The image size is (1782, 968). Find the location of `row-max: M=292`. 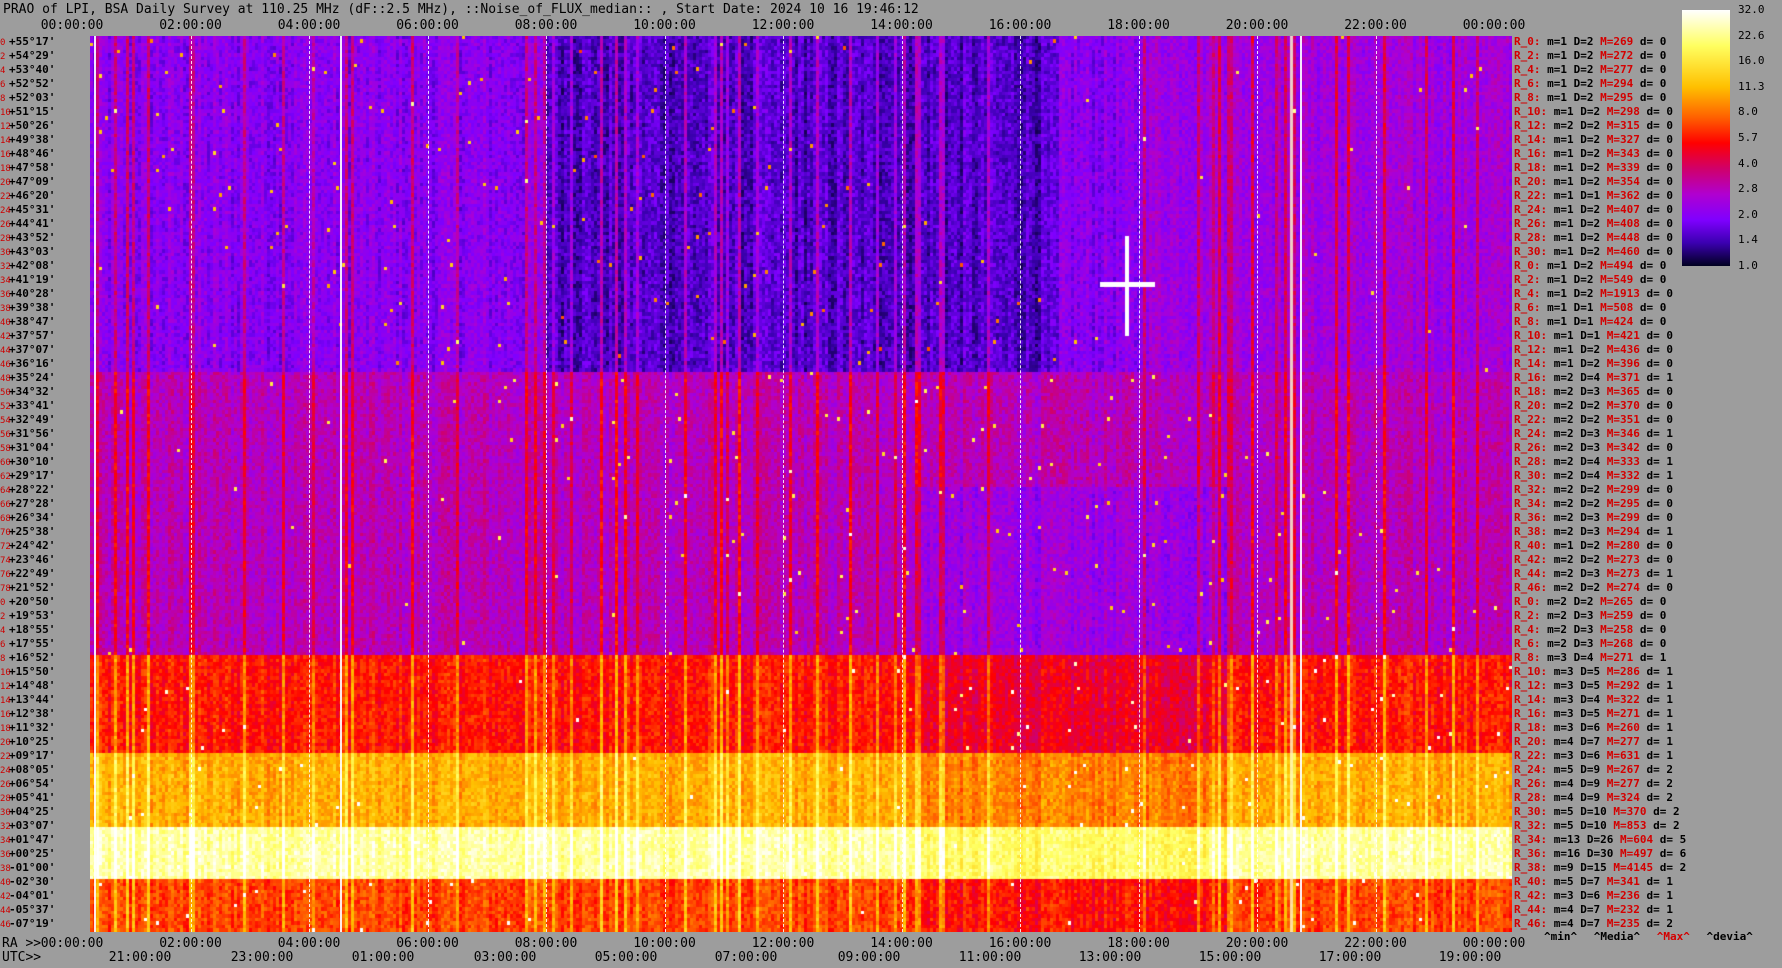

row-max: M=292 is located at coordinates (1620, 685).